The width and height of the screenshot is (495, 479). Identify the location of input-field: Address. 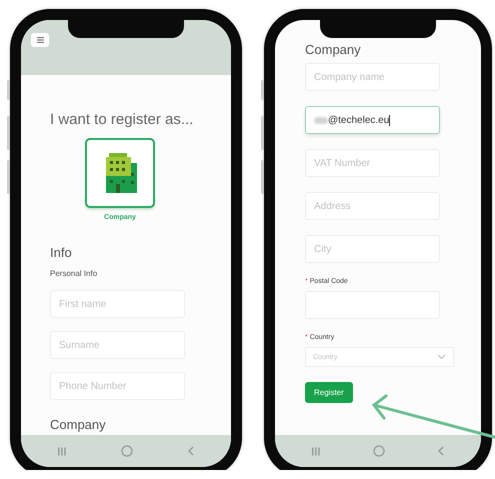
(372, 206).